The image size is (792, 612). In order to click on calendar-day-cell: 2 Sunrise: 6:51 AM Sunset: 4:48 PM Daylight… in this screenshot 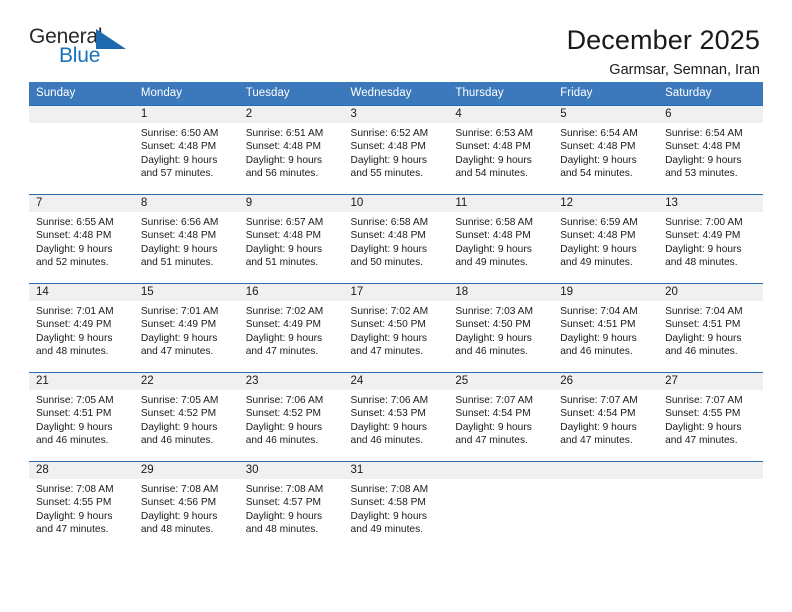, I will do `click(291, 150)`.